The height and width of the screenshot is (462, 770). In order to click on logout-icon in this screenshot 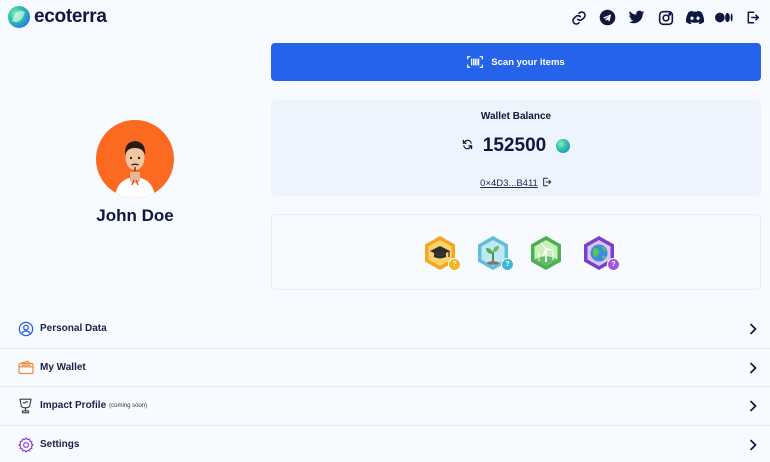, I will do `click(752, 17)`.